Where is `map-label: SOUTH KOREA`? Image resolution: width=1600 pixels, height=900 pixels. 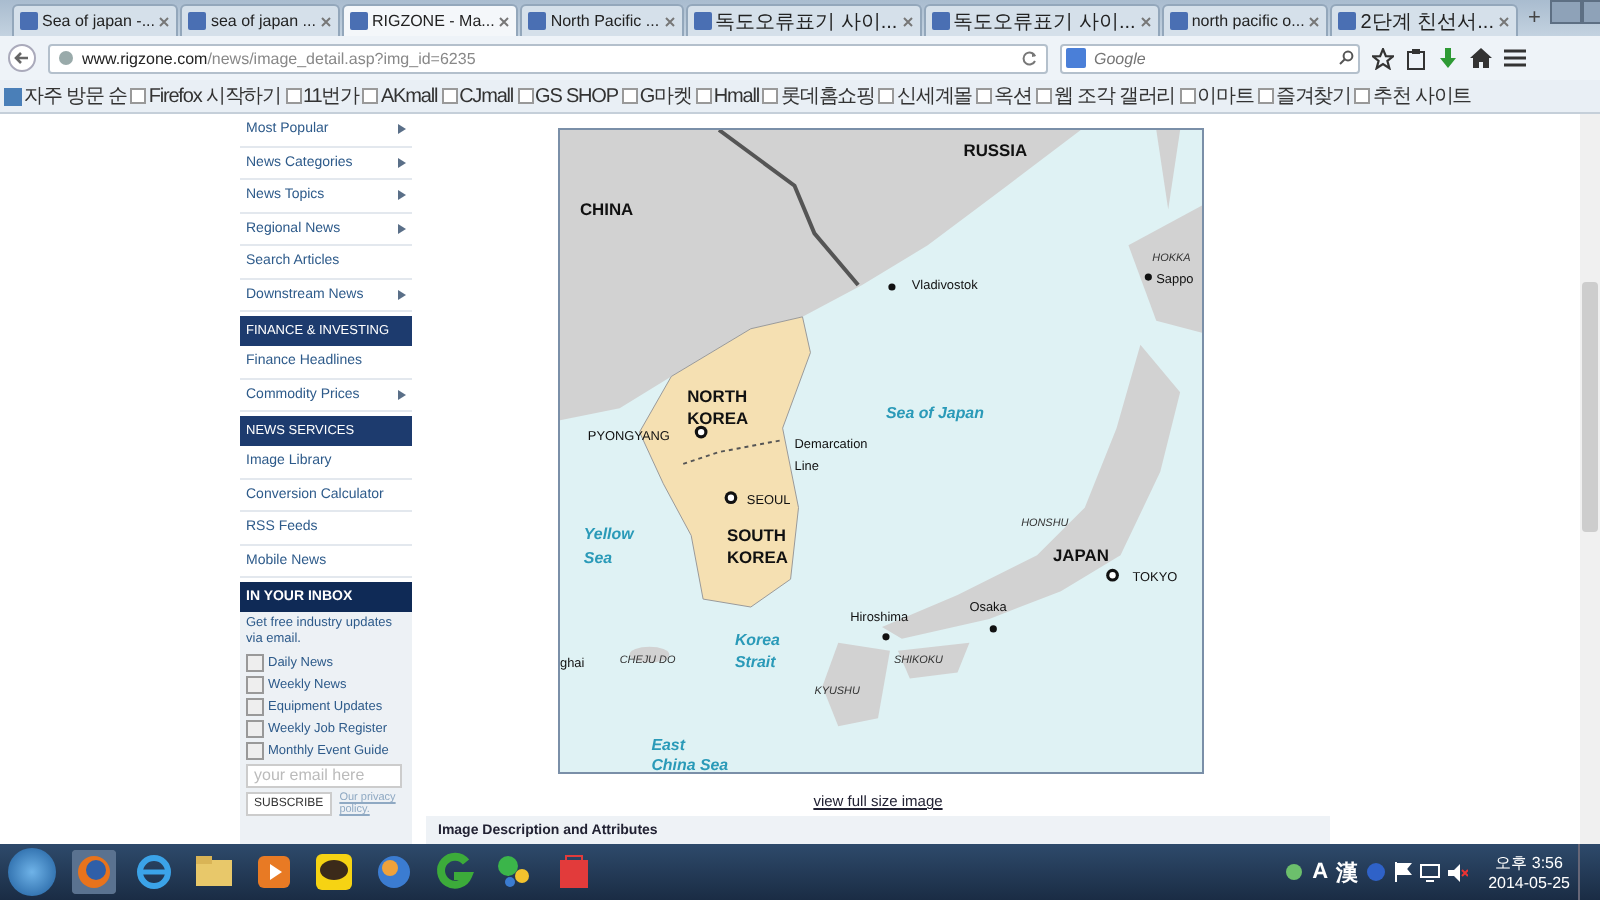 map-label: SOUTH KOREA is located at coordinates (757, 546).